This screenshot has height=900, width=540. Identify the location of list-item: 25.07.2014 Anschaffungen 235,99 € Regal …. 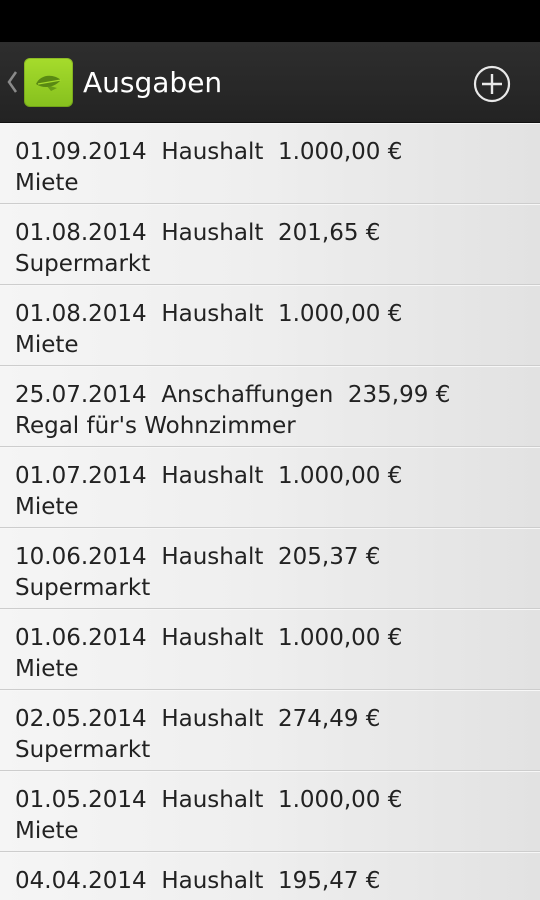
(270, 406).